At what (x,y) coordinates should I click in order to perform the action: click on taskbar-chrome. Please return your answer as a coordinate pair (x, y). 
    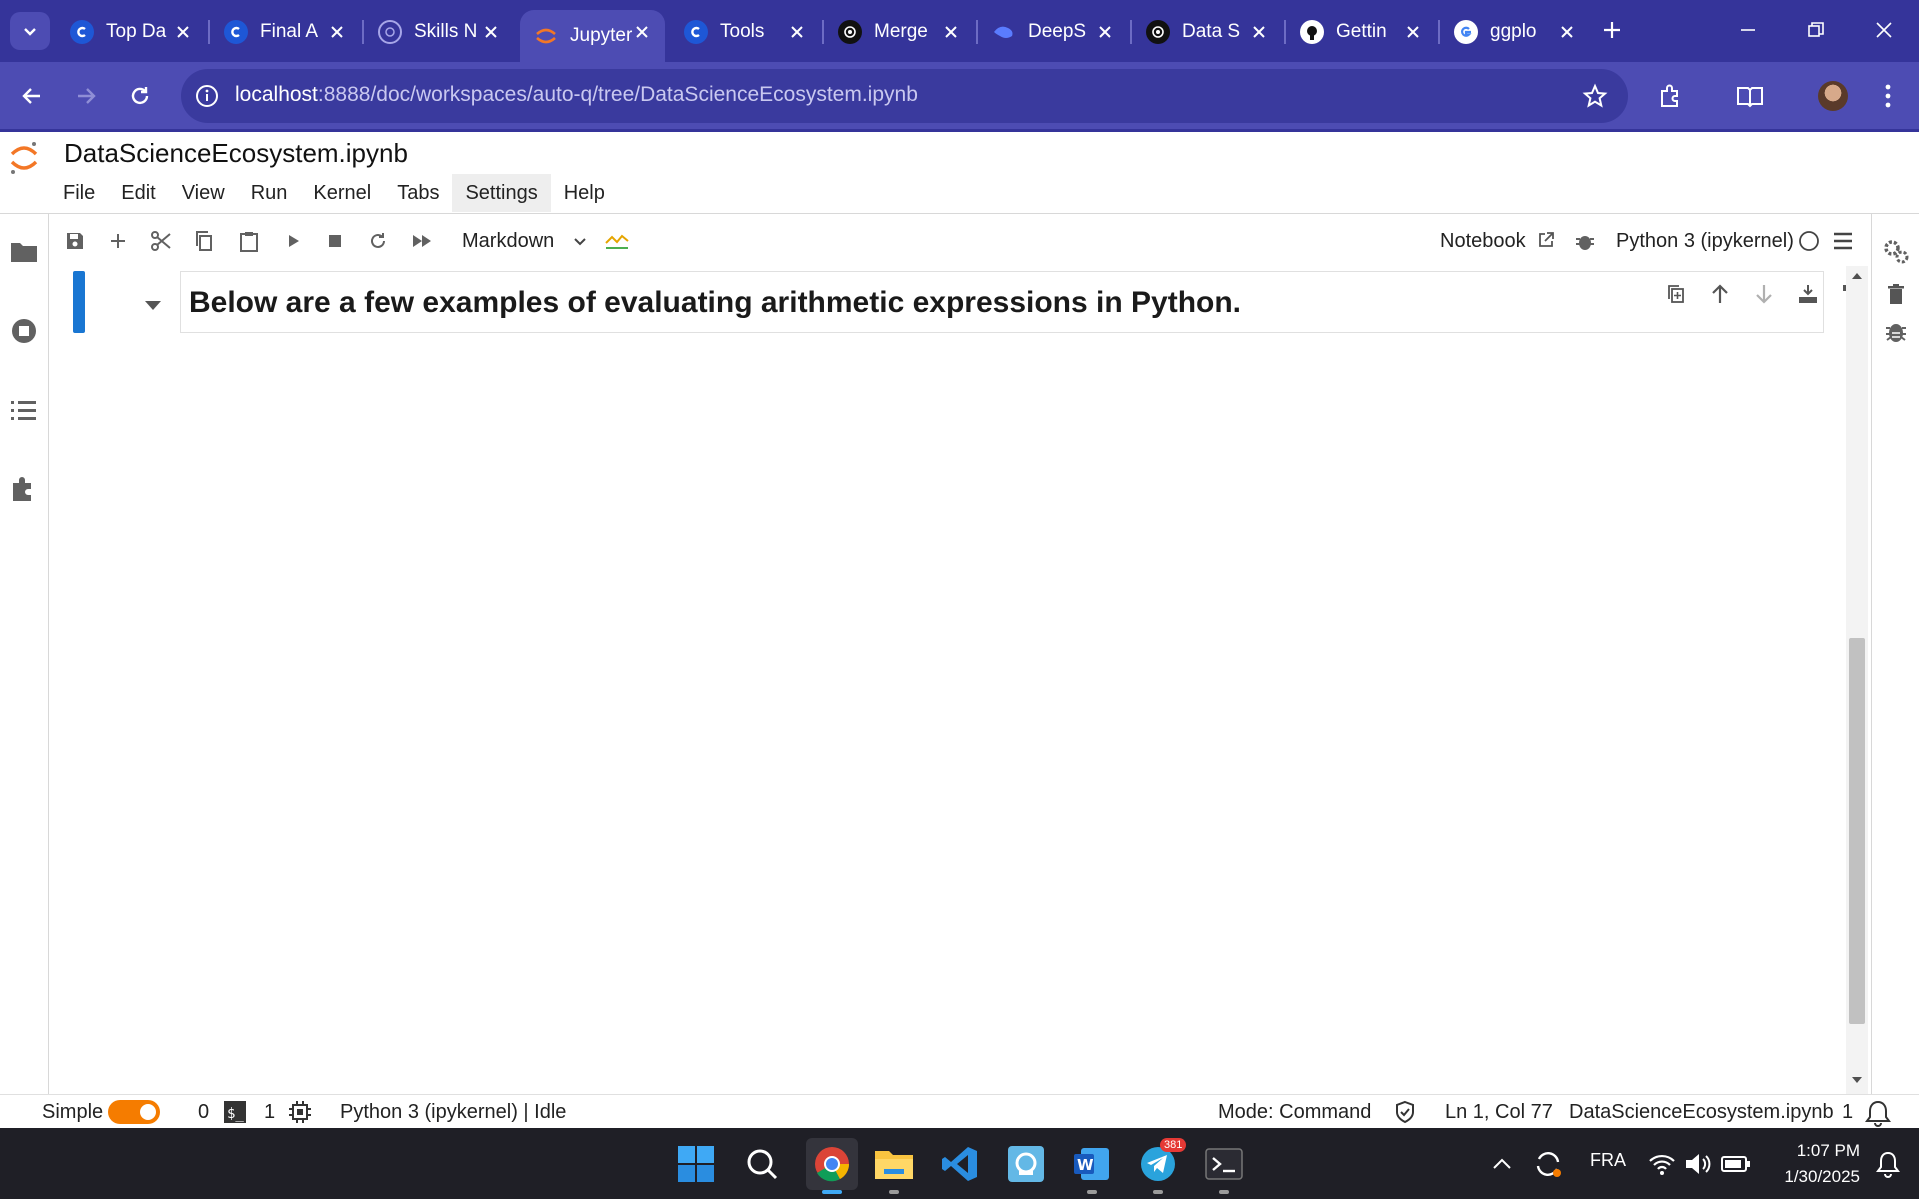
    Looking at the image, I should click on (832, 1164).